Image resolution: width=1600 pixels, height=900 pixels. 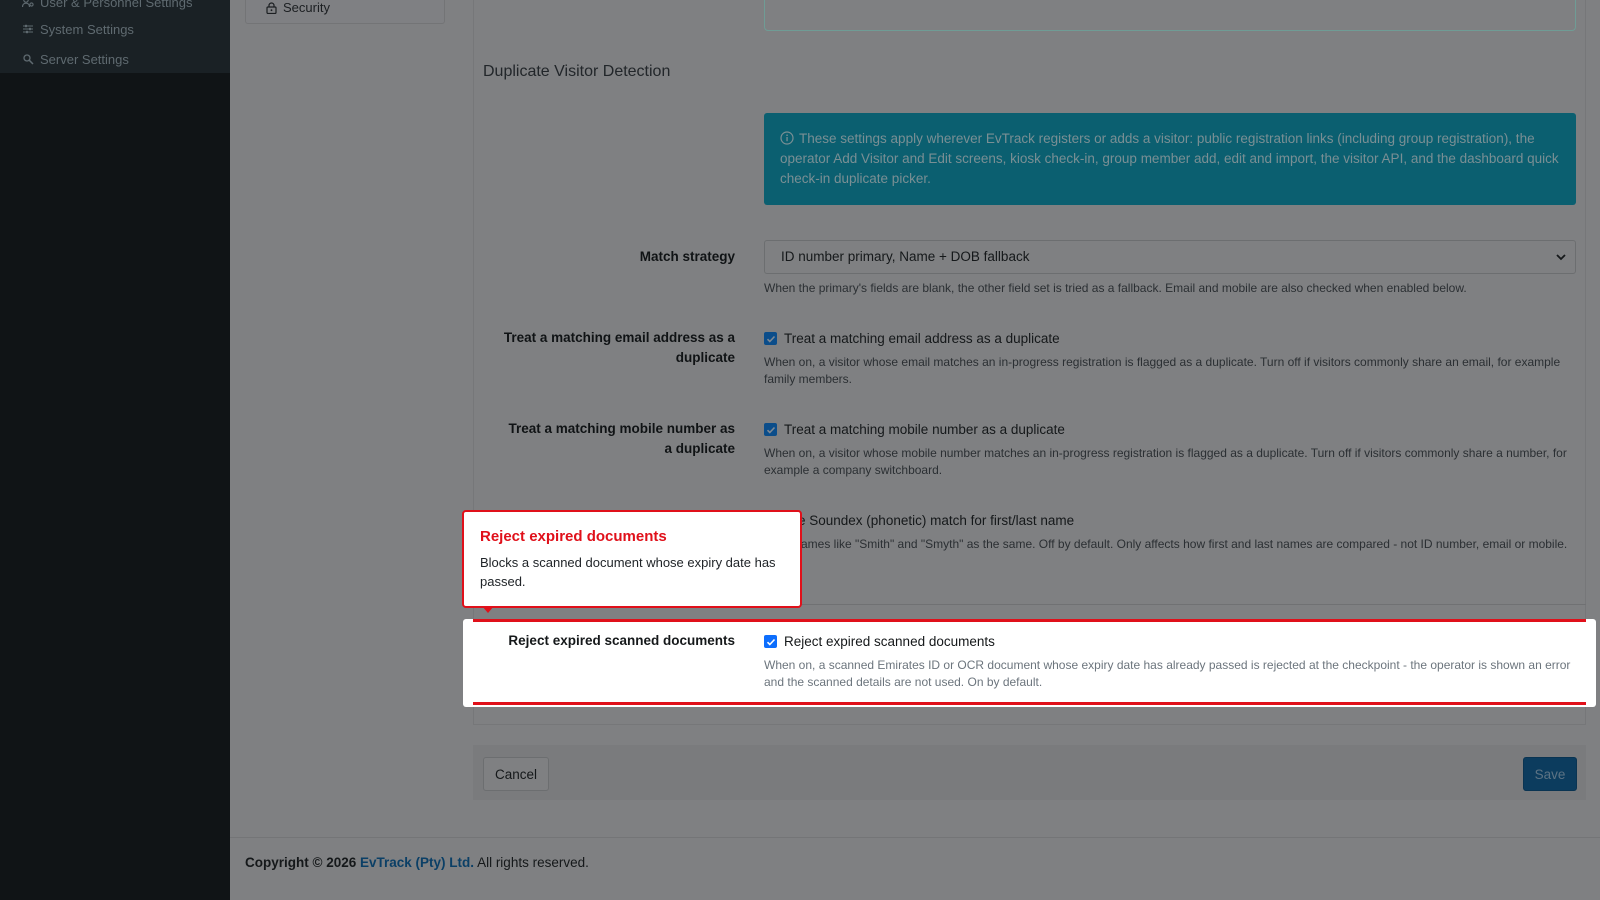 What do you see at coordinates (87, 29) in the screenshot?
I see `sidebar-item-label: System Settings` at bounding box center [87, 29].